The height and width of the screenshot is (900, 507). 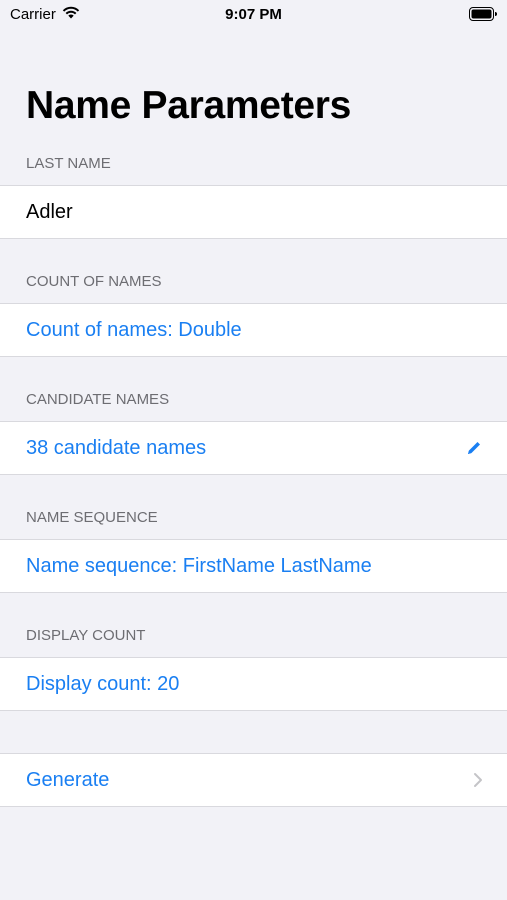 What do you see at coordinates (68, 163) in the screenshot?
I see `last-name-header: LAST NAME` at bounding box center [68, 163].